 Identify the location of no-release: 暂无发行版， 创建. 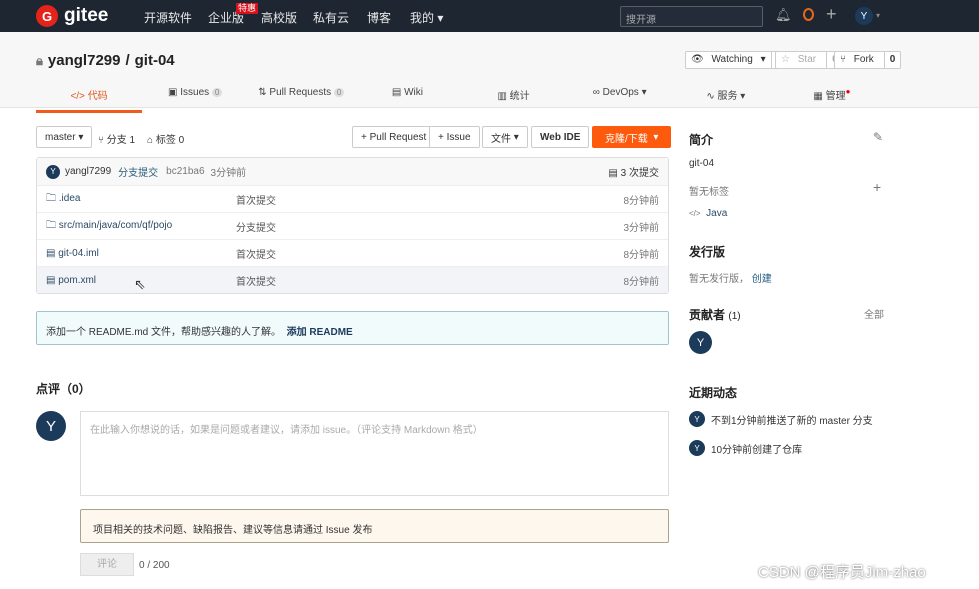
(730, 279).